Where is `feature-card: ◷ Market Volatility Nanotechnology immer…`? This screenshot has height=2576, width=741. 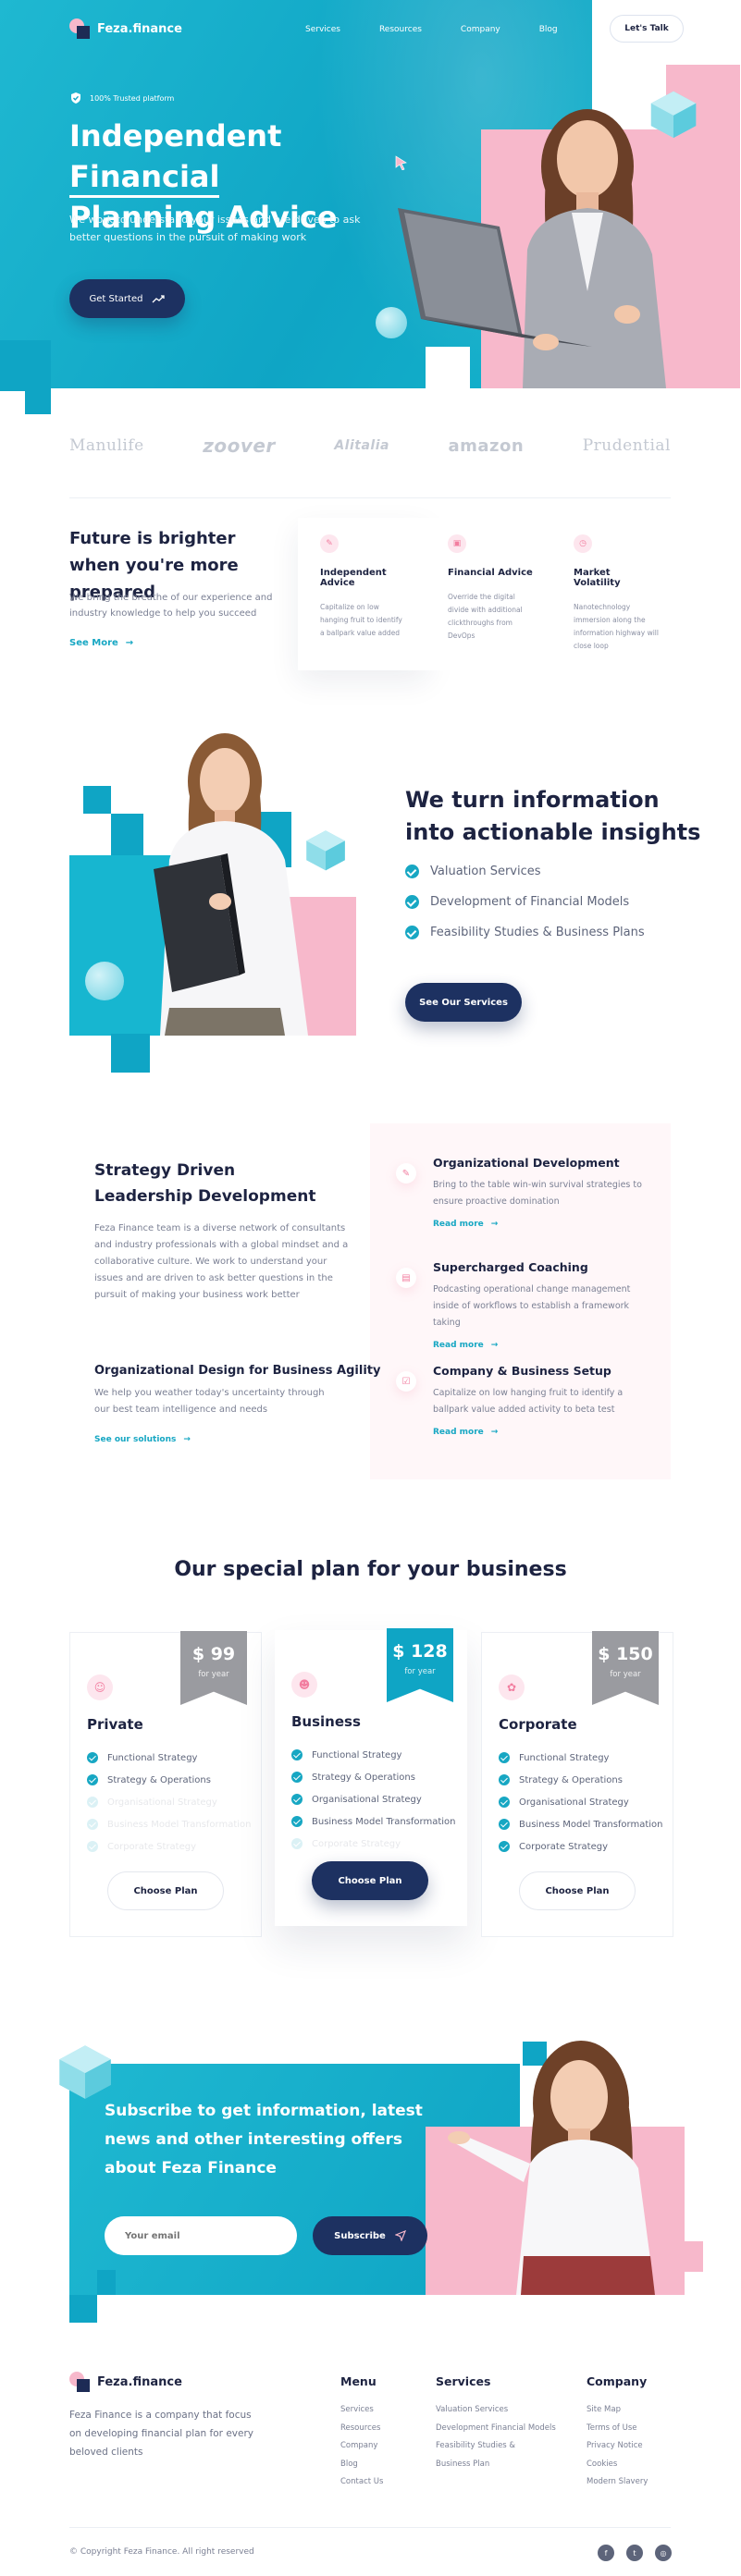 feature-card: ◷ Market Volatility Nanotechnology immer… is located at coordinates (616, 594).